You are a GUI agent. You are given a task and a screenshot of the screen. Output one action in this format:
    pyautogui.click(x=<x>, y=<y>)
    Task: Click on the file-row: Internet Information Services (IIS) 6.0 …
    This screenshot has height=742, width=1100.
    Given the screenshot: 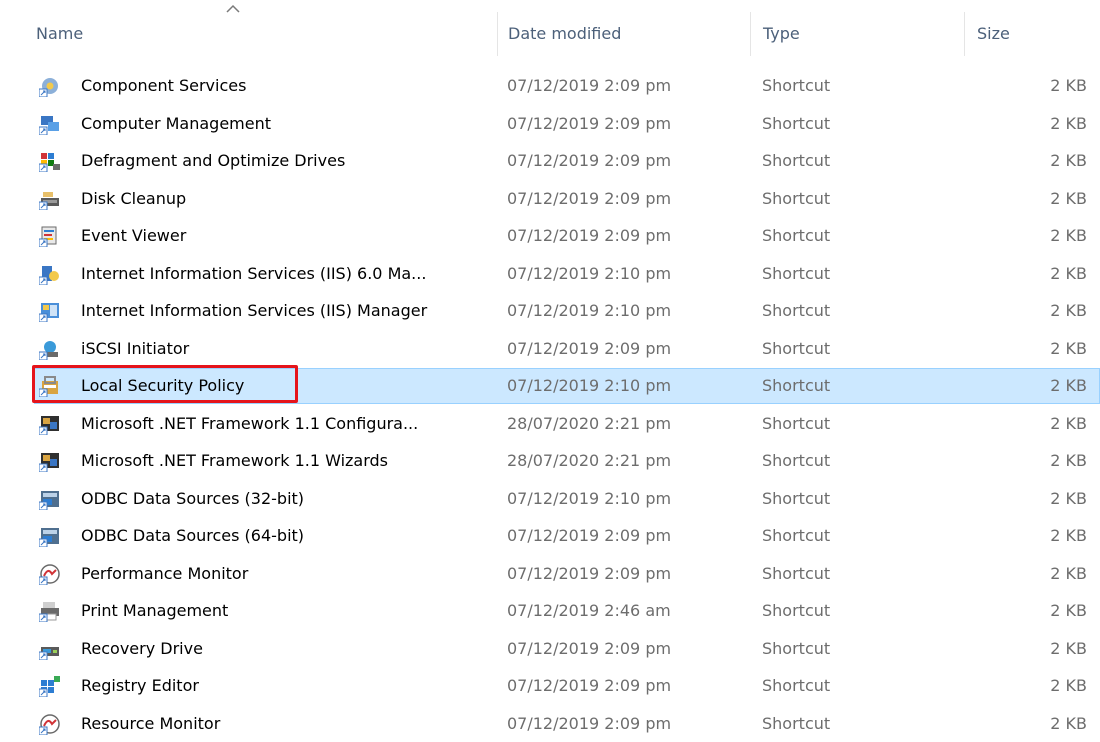 What is the action you would take?
    pyautogui.click(x=567, y=274)
    